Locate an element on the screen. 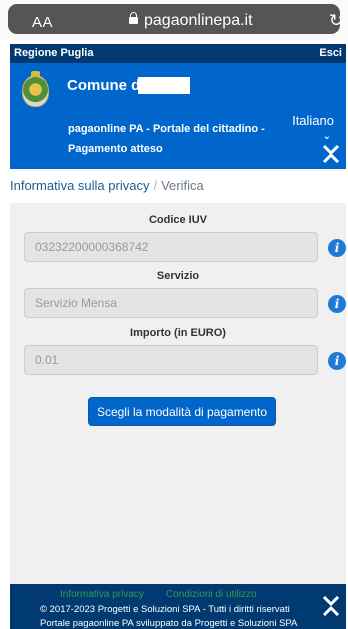 The image size is (348, 629). portal-title: pagaonline PA - Portale del cittadino - is located at coordinates (166, 129).